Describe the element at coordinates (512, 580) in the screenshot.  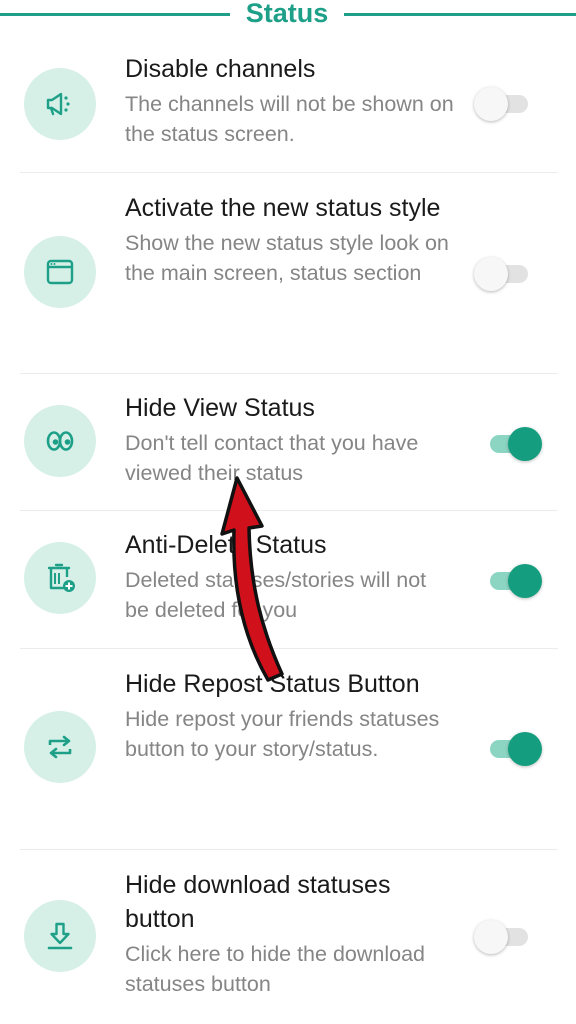
I see `anti-delete-status-toggle` at that location.